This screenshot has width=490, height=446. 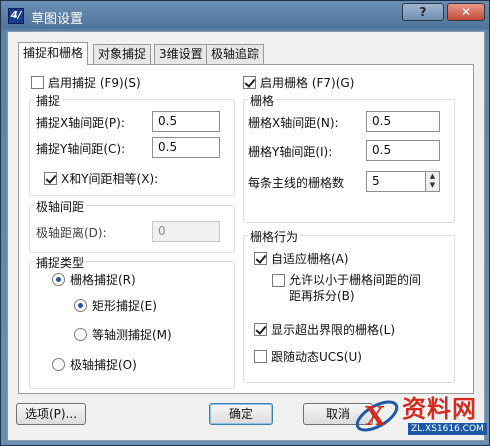 I want to click on snap-y-label: 捕捉Y轴间距(C):, so click(x=81, y=149).